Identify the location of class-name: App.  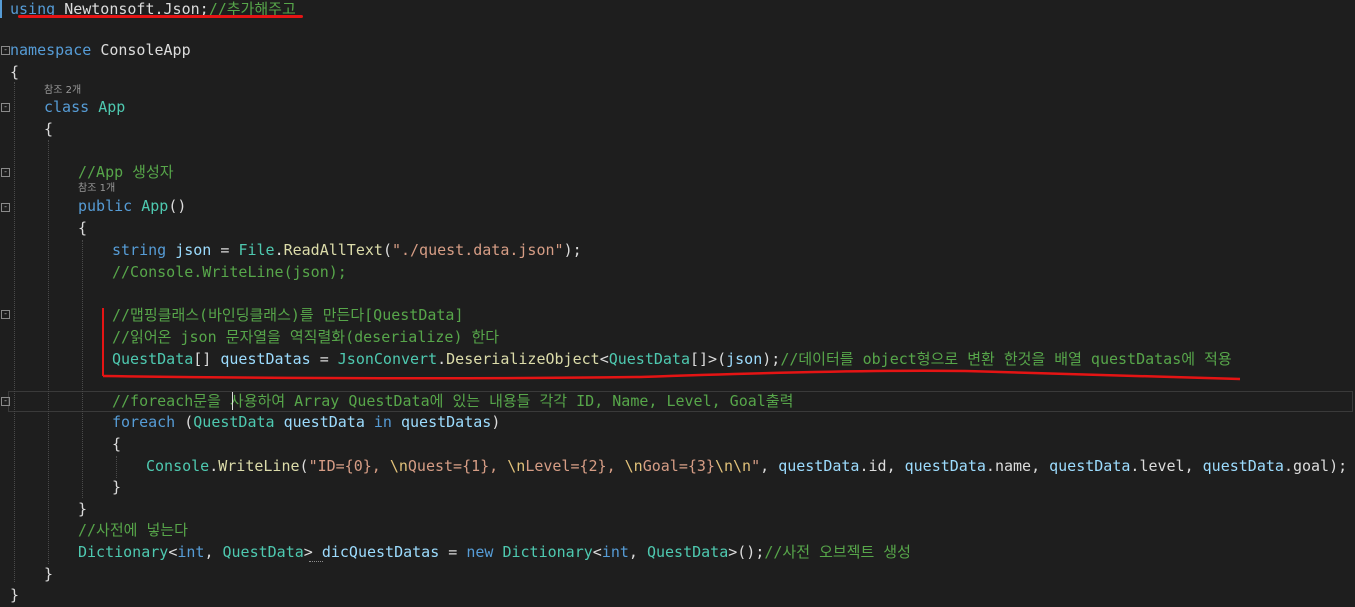
(112, 107).